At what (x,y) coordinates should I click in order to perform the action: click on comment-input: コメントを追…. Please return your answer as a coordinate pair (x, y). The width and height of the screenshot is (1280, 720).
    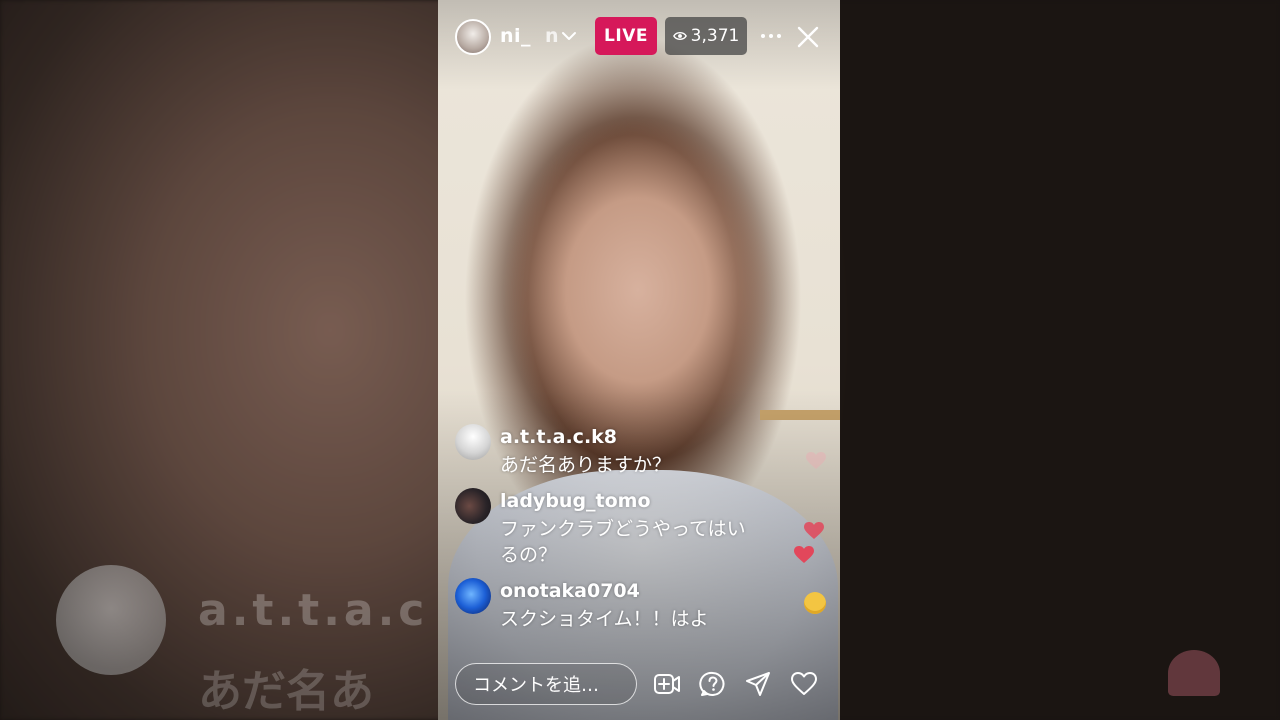
    Looking at the image, I should click on (546, 684).